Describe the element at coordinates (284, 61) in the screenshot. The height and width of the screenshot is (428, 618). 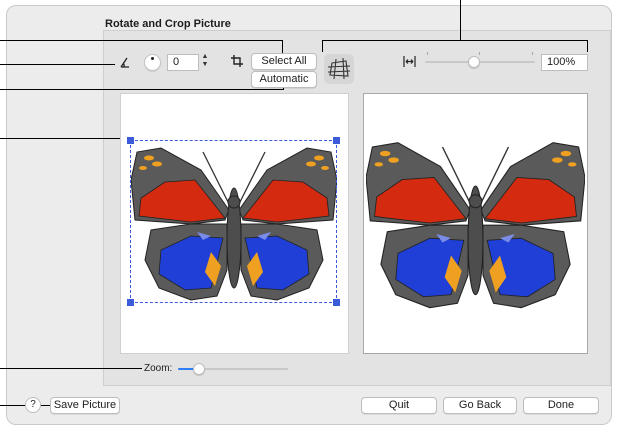
I see `select-all-button: Select All` at that location.